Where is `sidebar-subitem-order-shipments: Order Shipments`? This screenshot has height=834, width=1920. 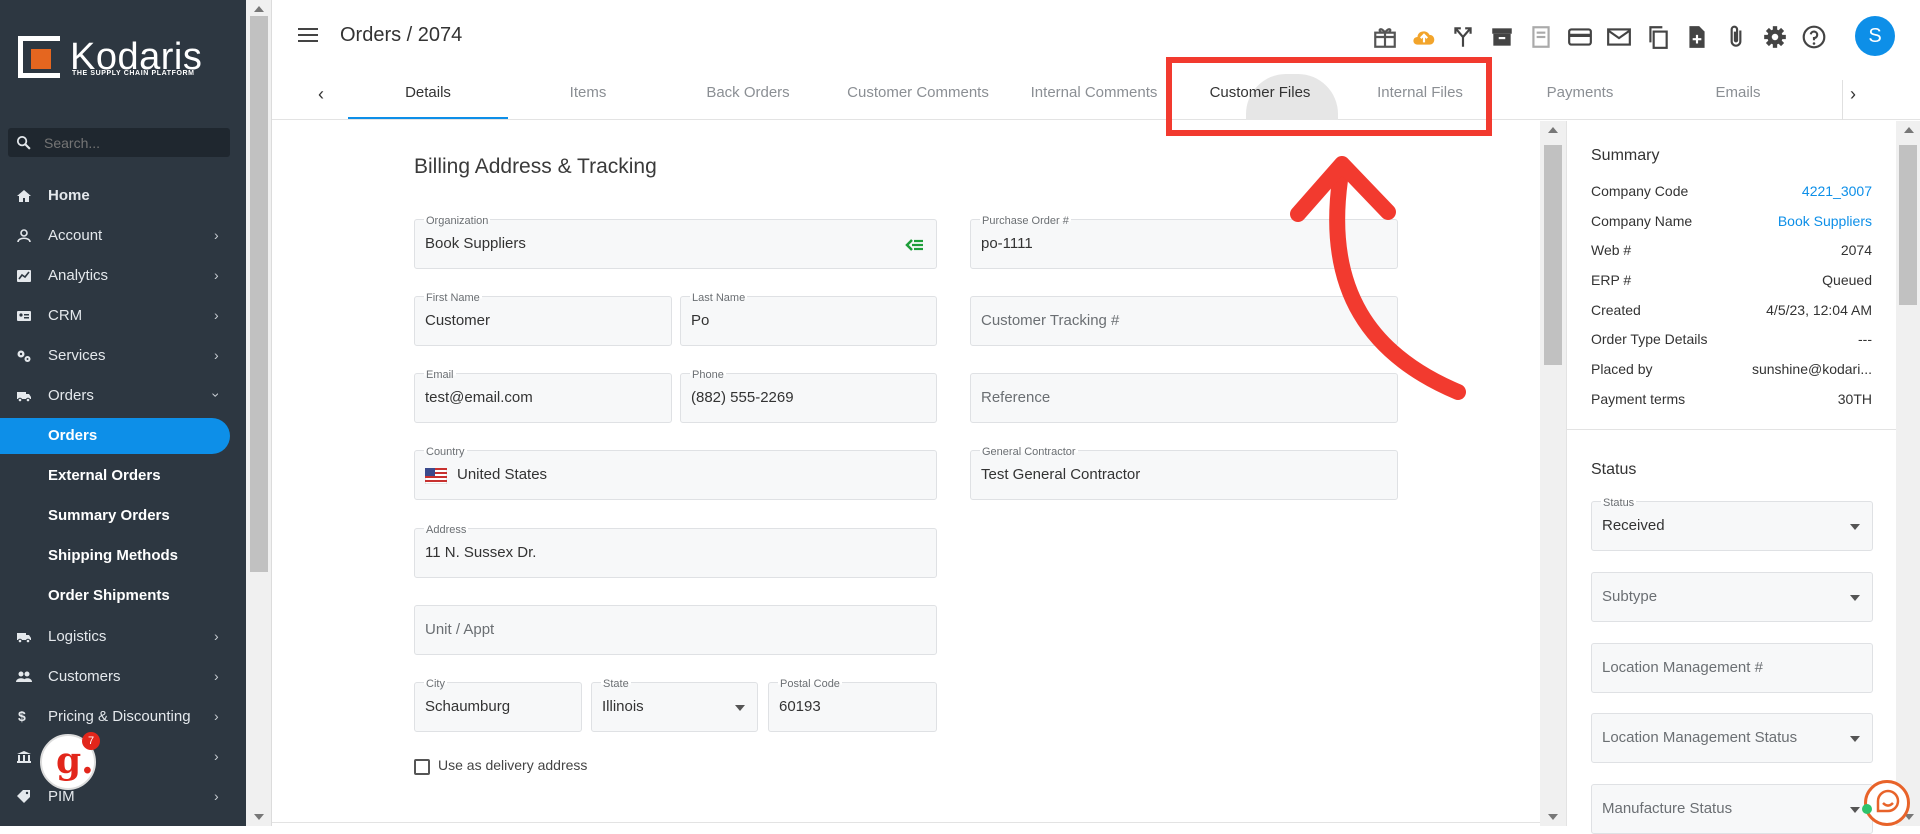
sidebar-subitem-order-shipments: Order Shipments is located at coordinates (123, 596).